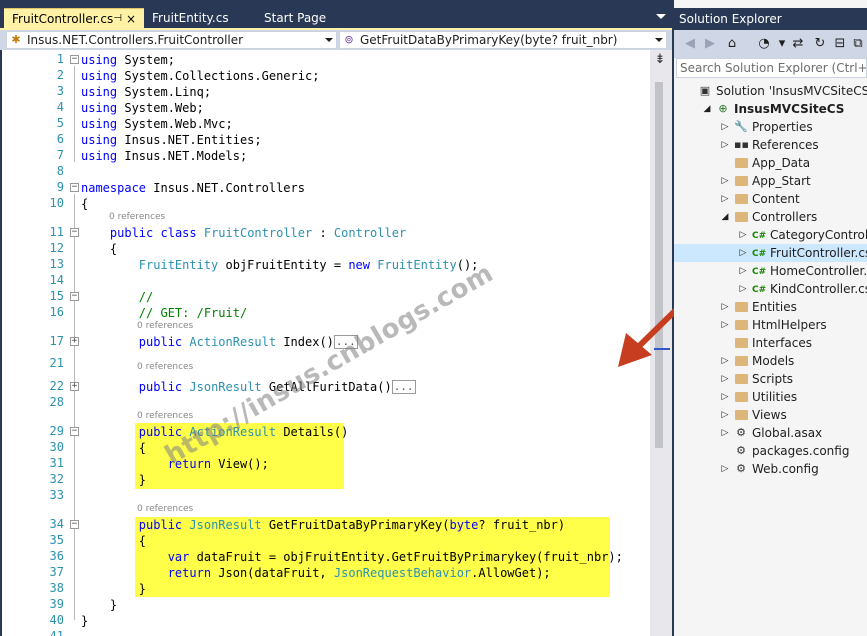 The image size is (867, 636). What do you see at coordinates (785, 217) in the screenshot?
I see `tree-item-label: Controllers` at bounding box center [785, 217].